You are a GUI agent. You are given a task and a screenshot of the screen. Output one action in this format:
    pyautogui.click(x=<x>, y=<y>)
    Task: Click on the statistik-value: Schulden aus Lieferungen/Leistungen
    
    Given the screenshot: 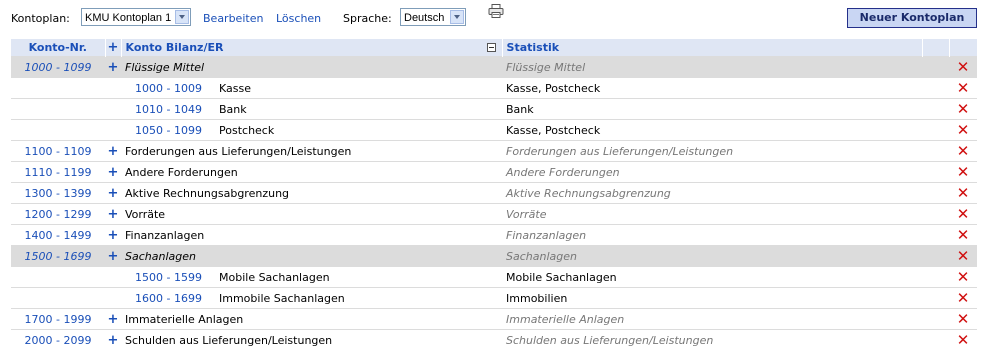 What is the action you would take?
    pyautogui.click(x=712, y=340)
    